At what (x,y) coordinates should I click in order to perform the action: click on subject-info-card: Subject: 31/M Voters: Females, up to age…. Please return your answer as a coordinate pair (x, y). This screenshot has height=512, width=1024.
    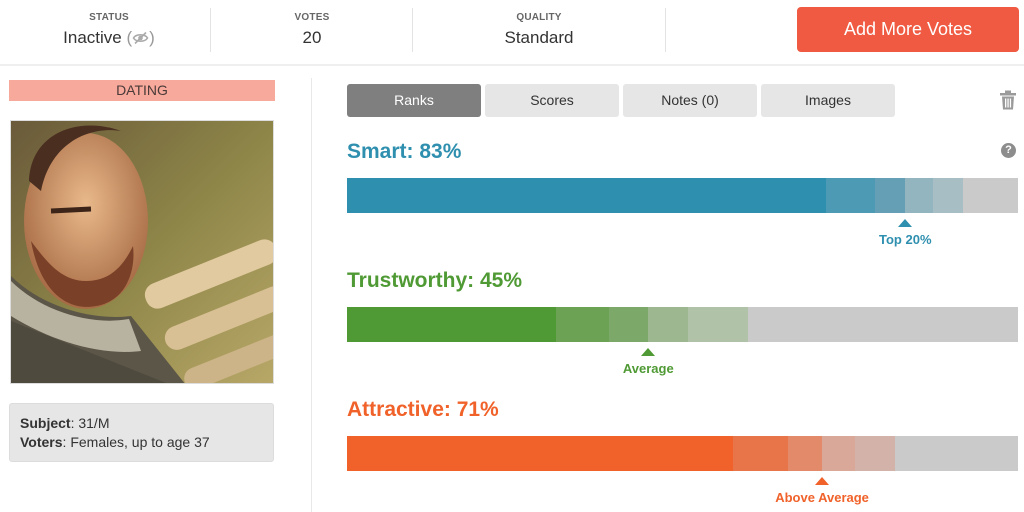
    Looking at the image, I should click on (141, 432).